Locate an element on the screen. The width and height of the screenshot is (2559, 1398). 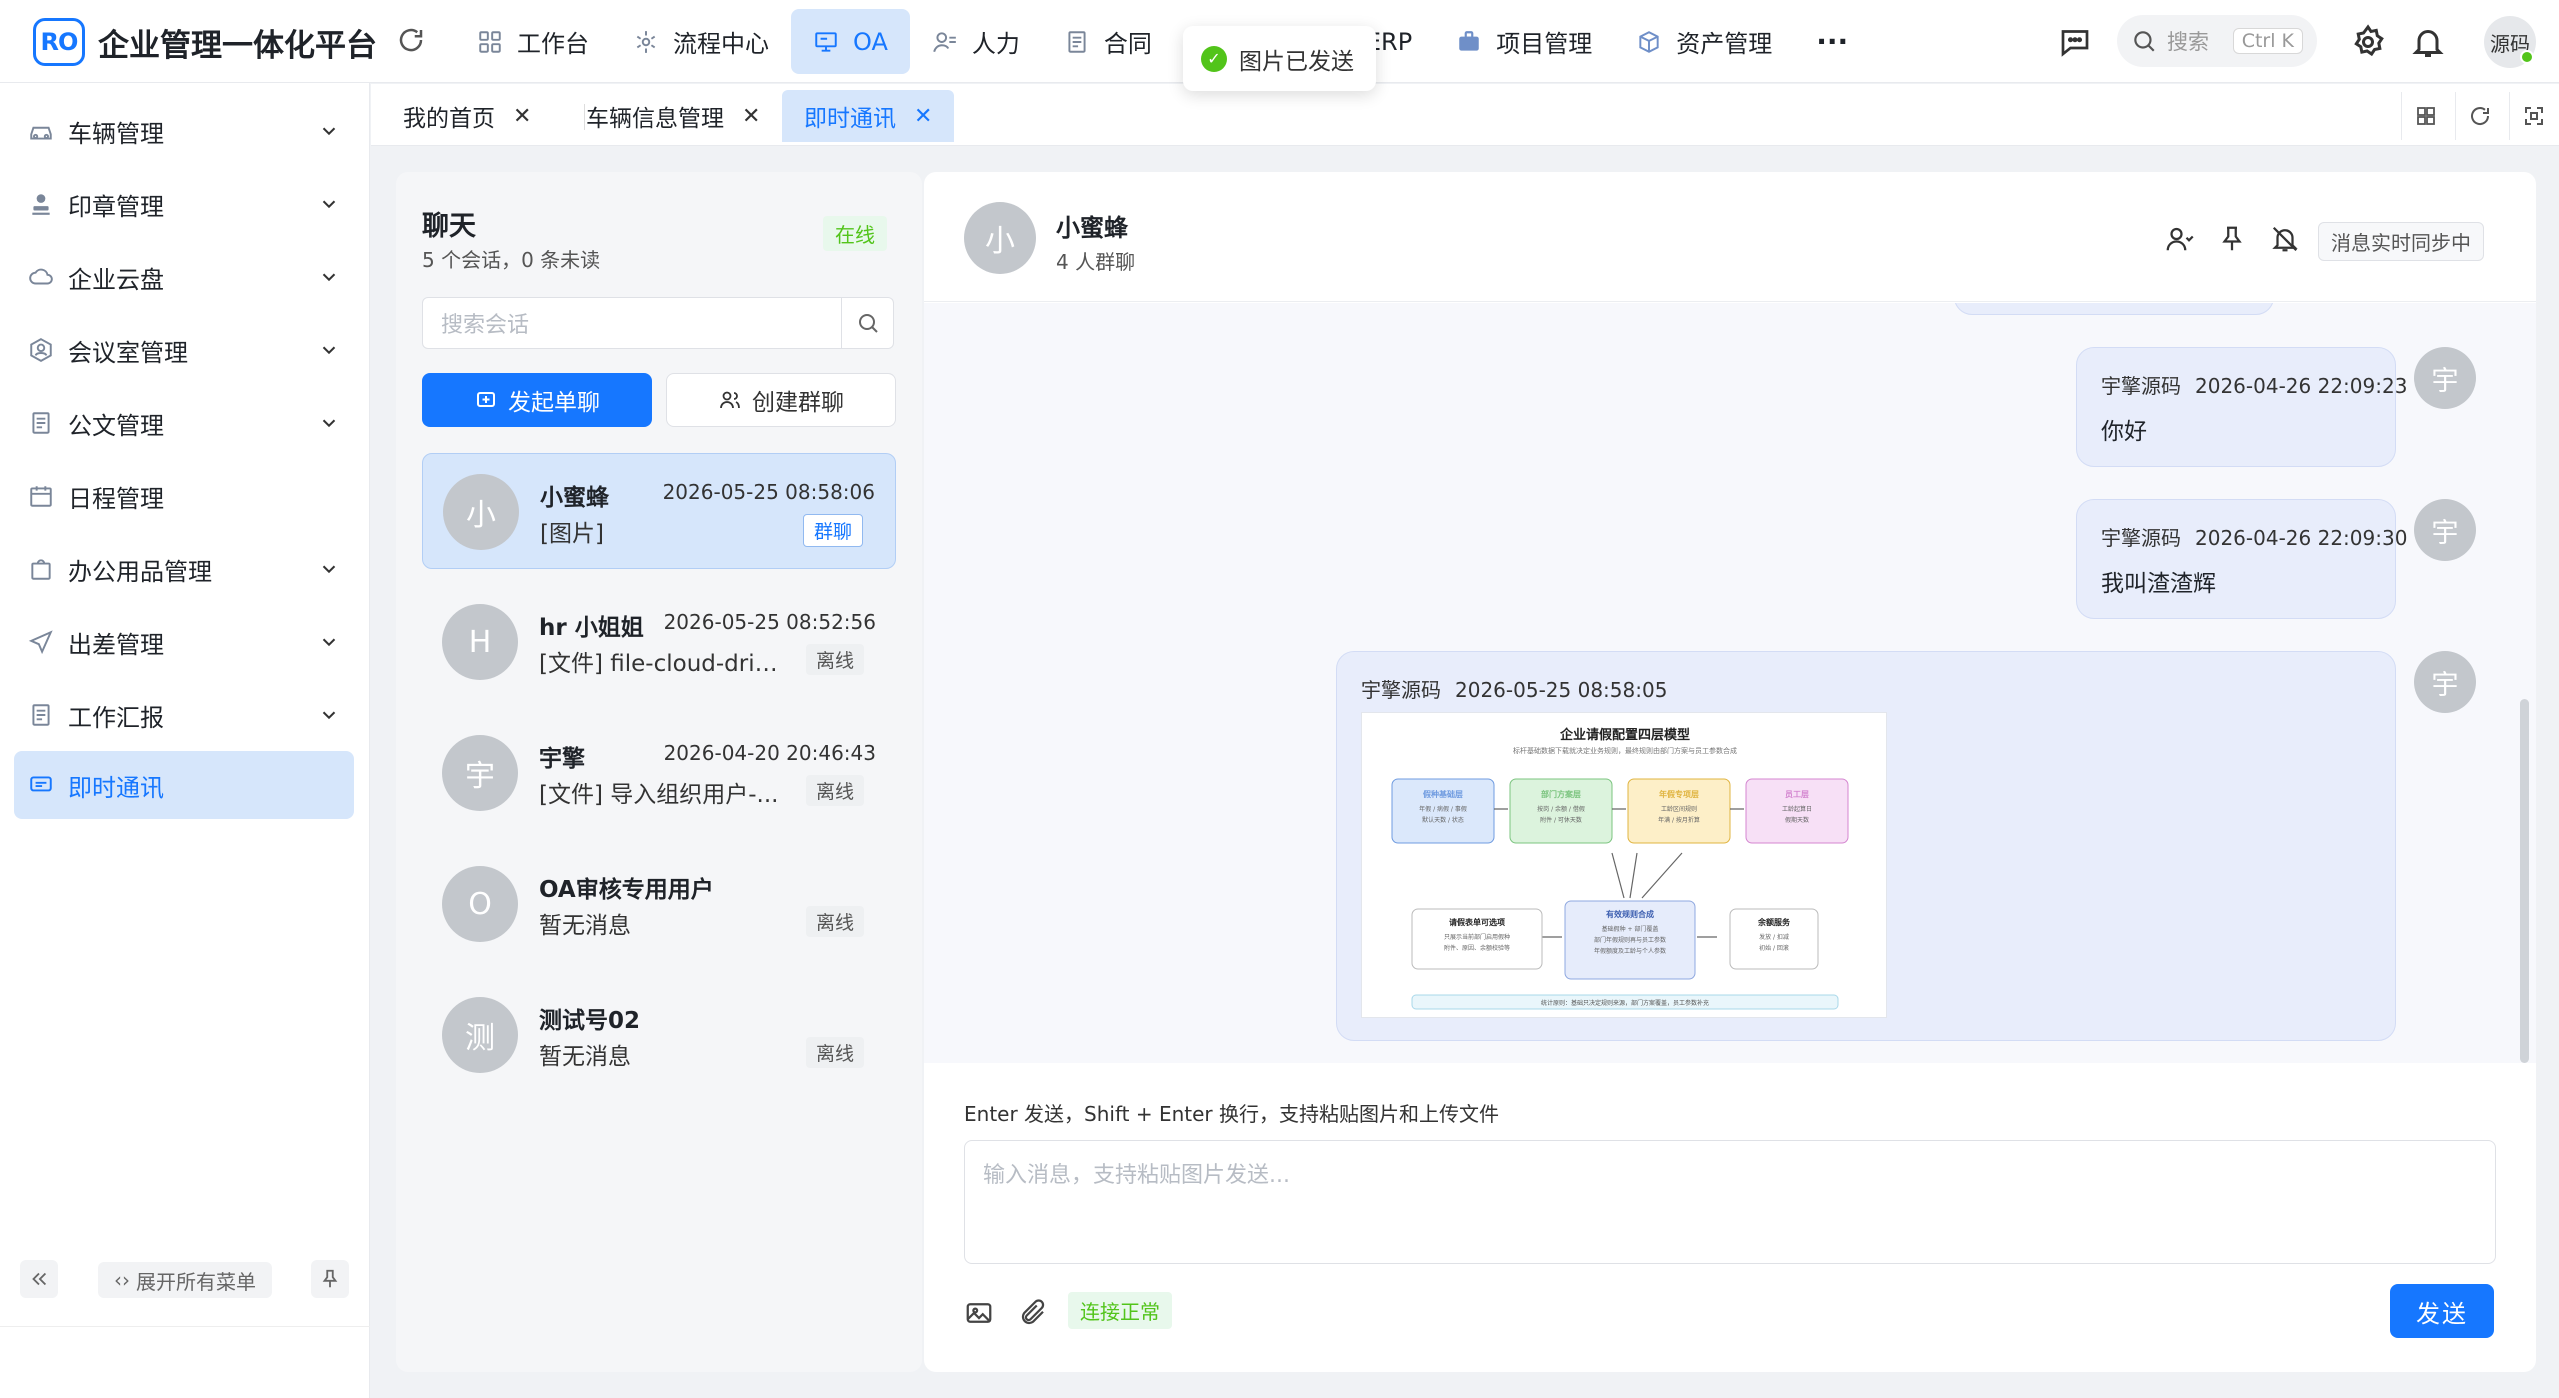
message-bubble is located at coordinates (2114, 309).